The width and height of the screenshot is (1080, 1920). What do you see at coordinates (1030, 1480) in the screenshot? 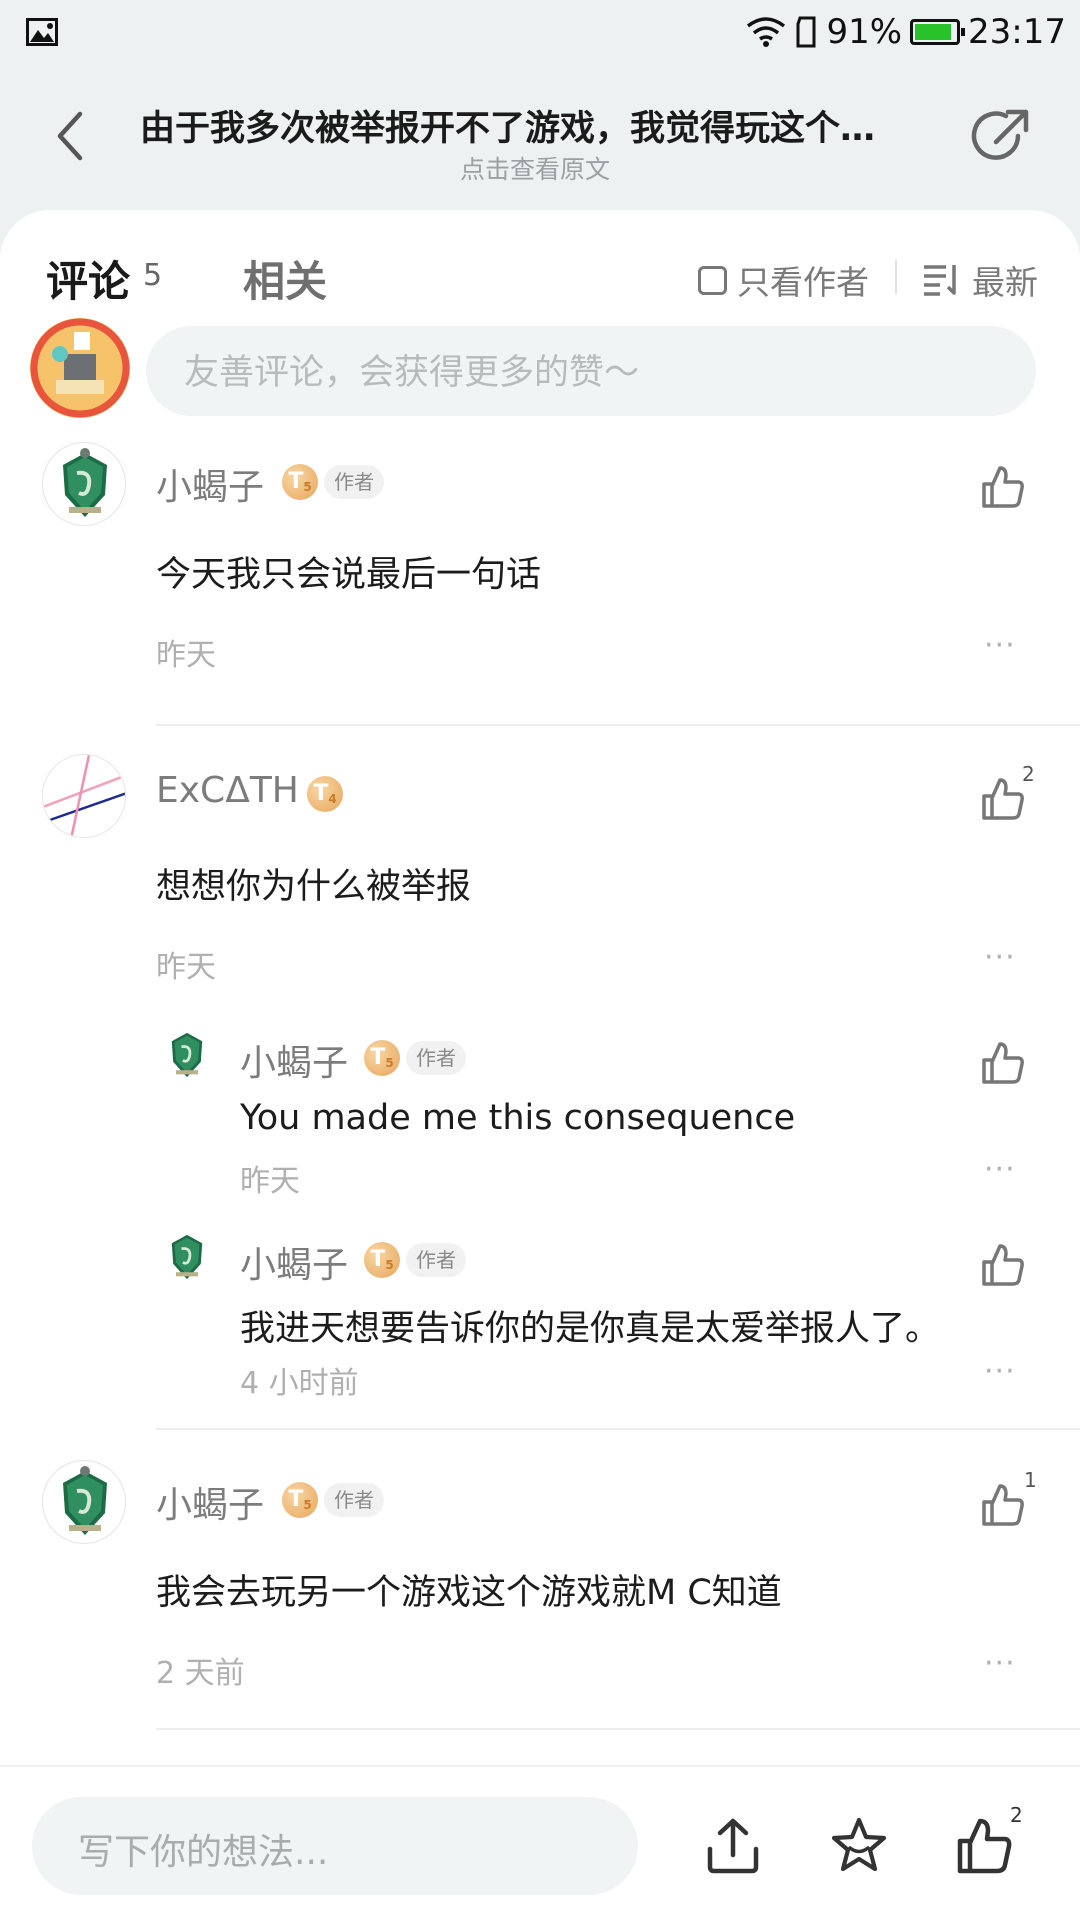
I see `like-count: 1` at bounding box center [1030, 1480].